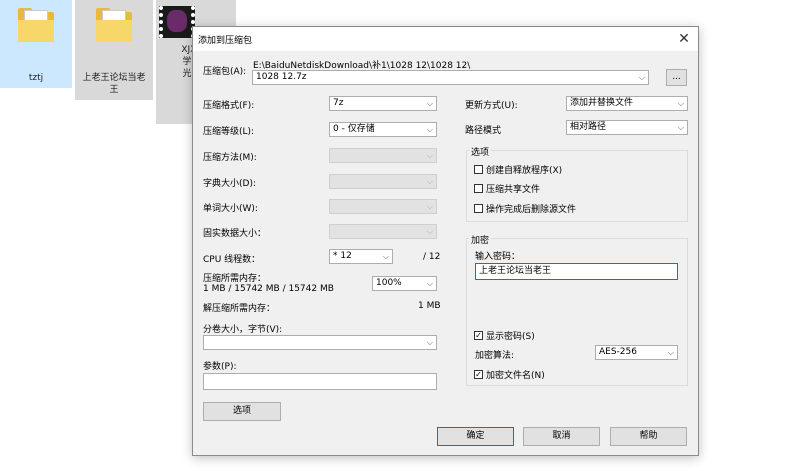  Describe the element at coordinates (383, 103) in the screenshot. I see `format-select: 7z ⌵` at that location.